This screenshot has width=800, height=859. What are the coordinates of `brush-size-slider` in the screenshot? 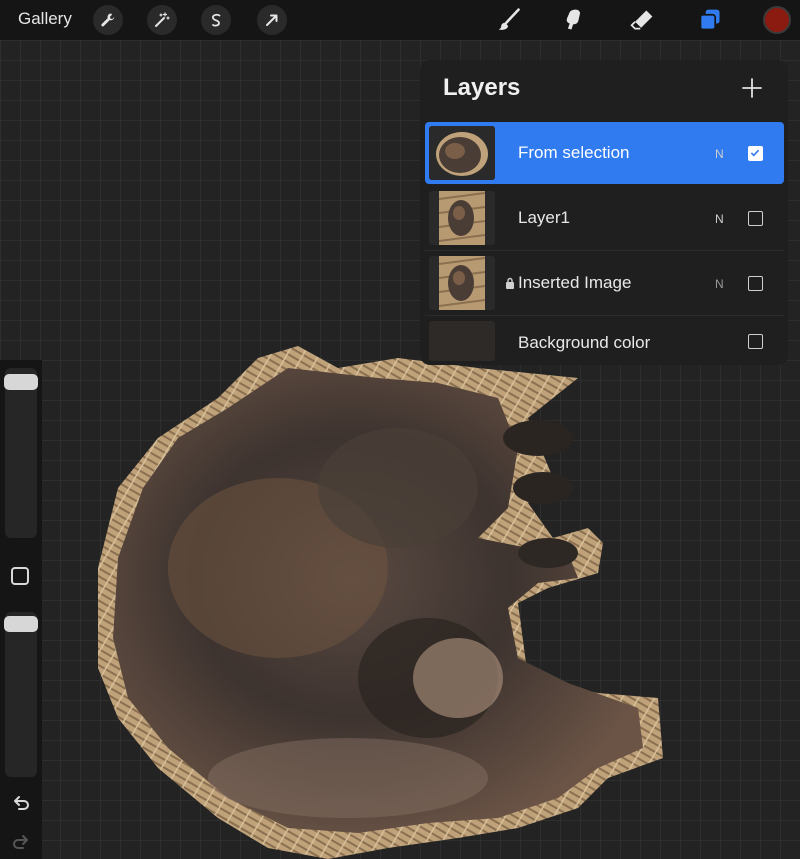 It's located at (21, 453).